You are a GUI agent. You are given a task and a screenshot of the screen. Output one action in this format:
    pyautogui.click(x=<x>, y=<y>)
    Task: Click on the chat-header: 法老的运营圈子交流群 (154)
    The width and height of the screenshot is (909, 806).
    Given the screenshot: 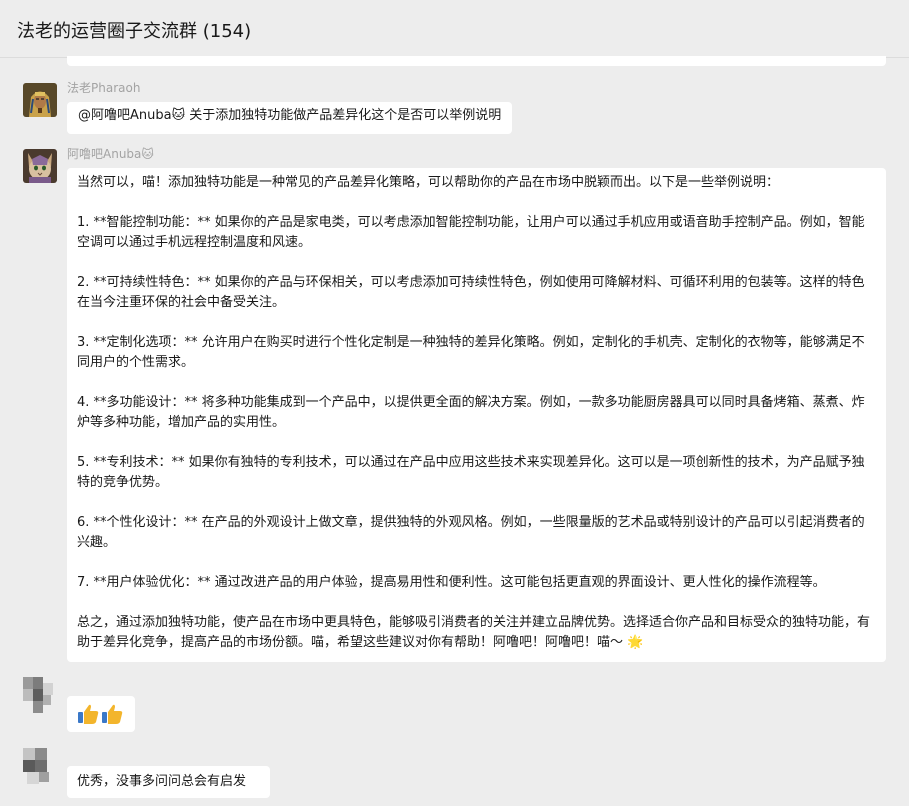 What is the action you would take?
    pyautogui.click(x=454, y=29)
    